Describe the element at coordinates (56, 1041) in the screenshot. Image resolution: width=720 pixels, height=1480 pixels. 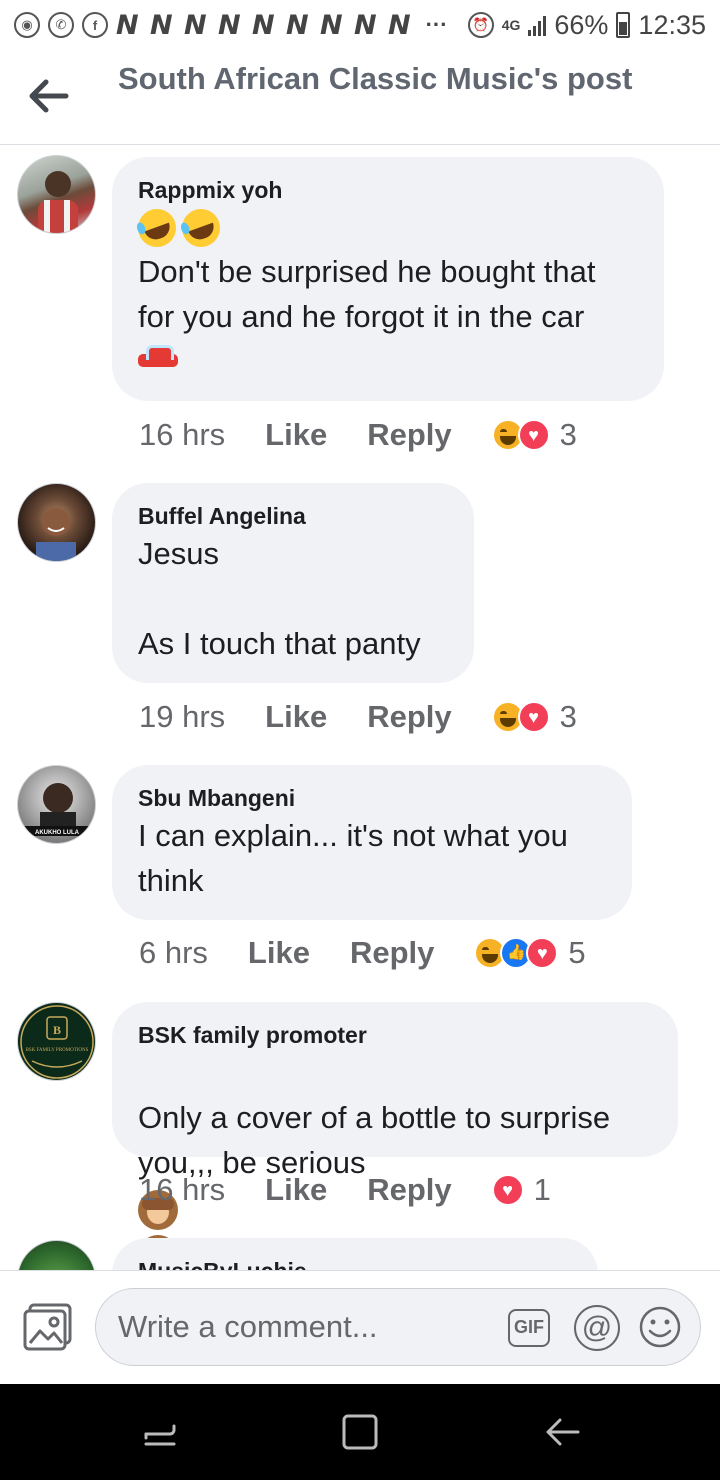
I see `avatar: B BSK FAMILY PROMOTIONS` at that location.